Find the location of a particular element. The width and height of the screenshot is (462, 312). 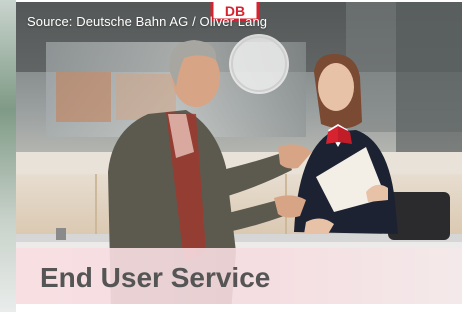

banner-title: End User Service is located at coordinates (155, 277).